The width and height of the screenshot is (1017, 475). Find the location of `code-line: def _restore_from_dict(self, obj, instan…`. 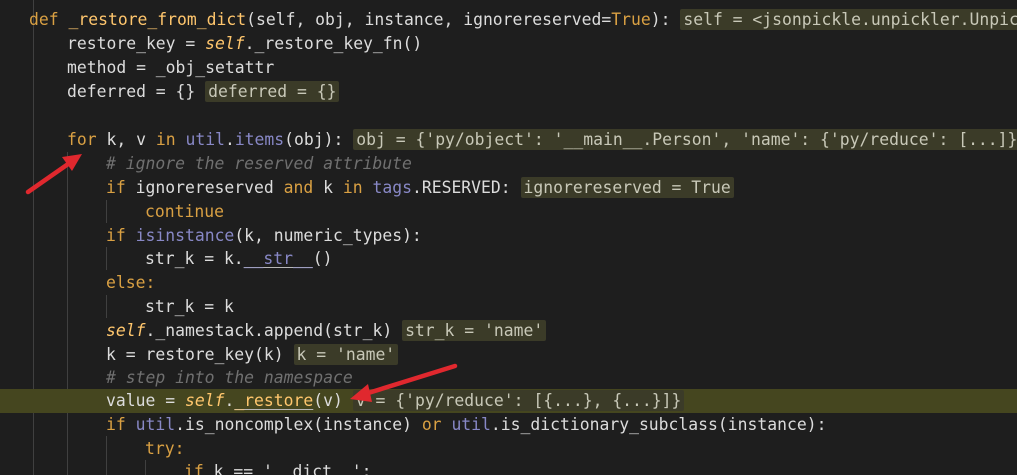

code-line: def _restore_from_dict(self, obj, instan… is located at coordinates (508, 20).